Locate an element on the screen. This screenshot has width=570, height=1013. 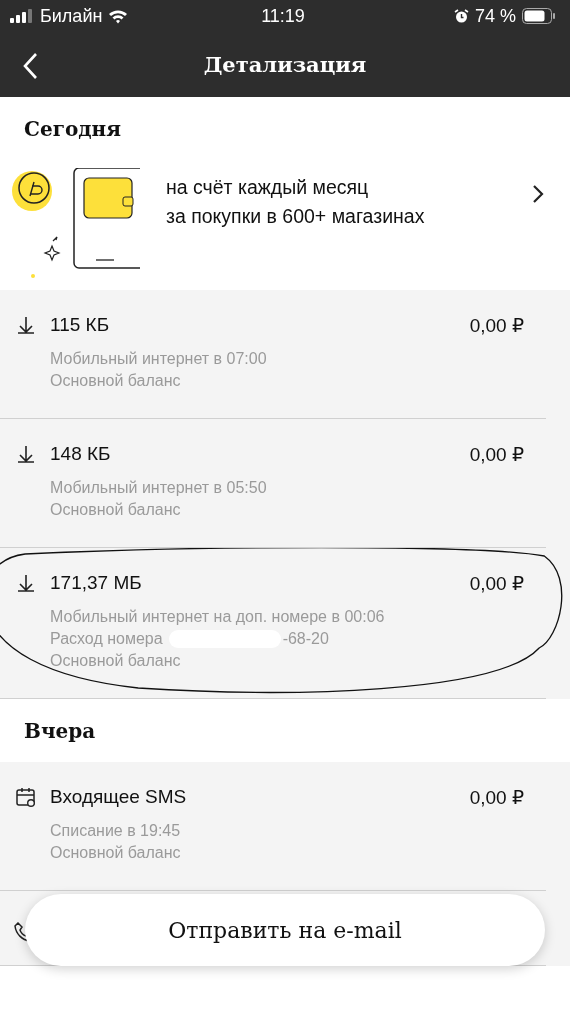
banner-text: на счёт каждый месяц is located at coordinates (268, 187).